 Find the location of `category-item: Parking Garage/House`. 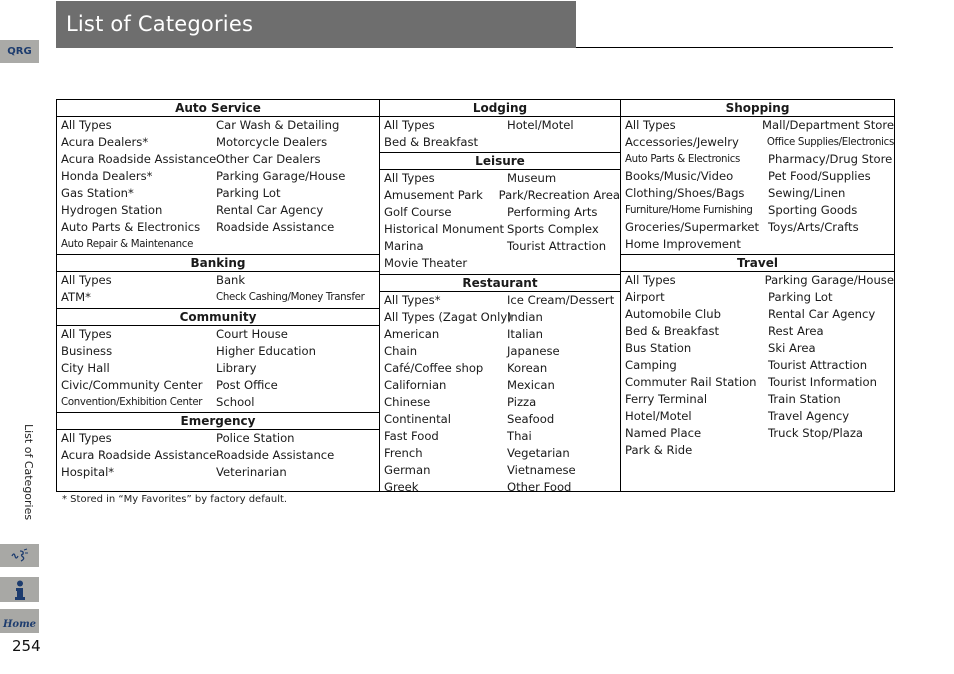

category-item: Parking Garage/House is located at coordinates (829, 280).